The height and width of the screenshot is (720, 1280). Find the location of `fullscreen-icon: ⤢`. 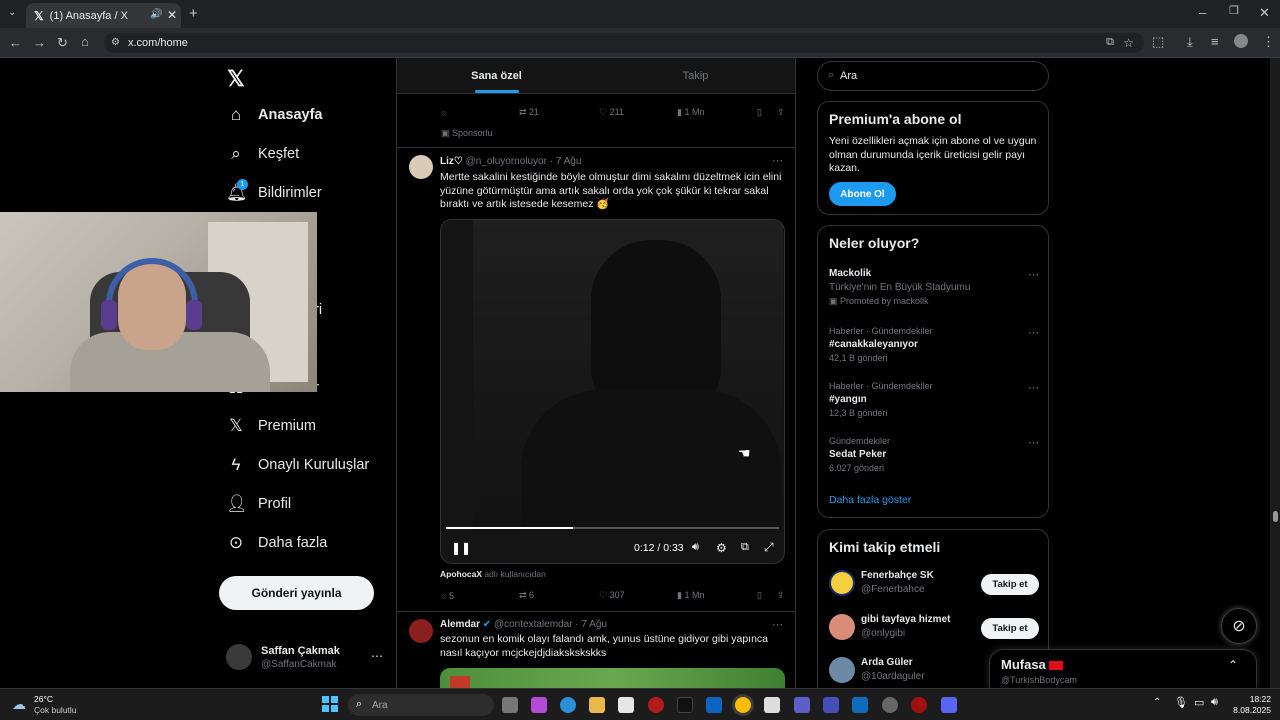

fullscreen-icon: ⤢ is located at coordinates (769, 547).